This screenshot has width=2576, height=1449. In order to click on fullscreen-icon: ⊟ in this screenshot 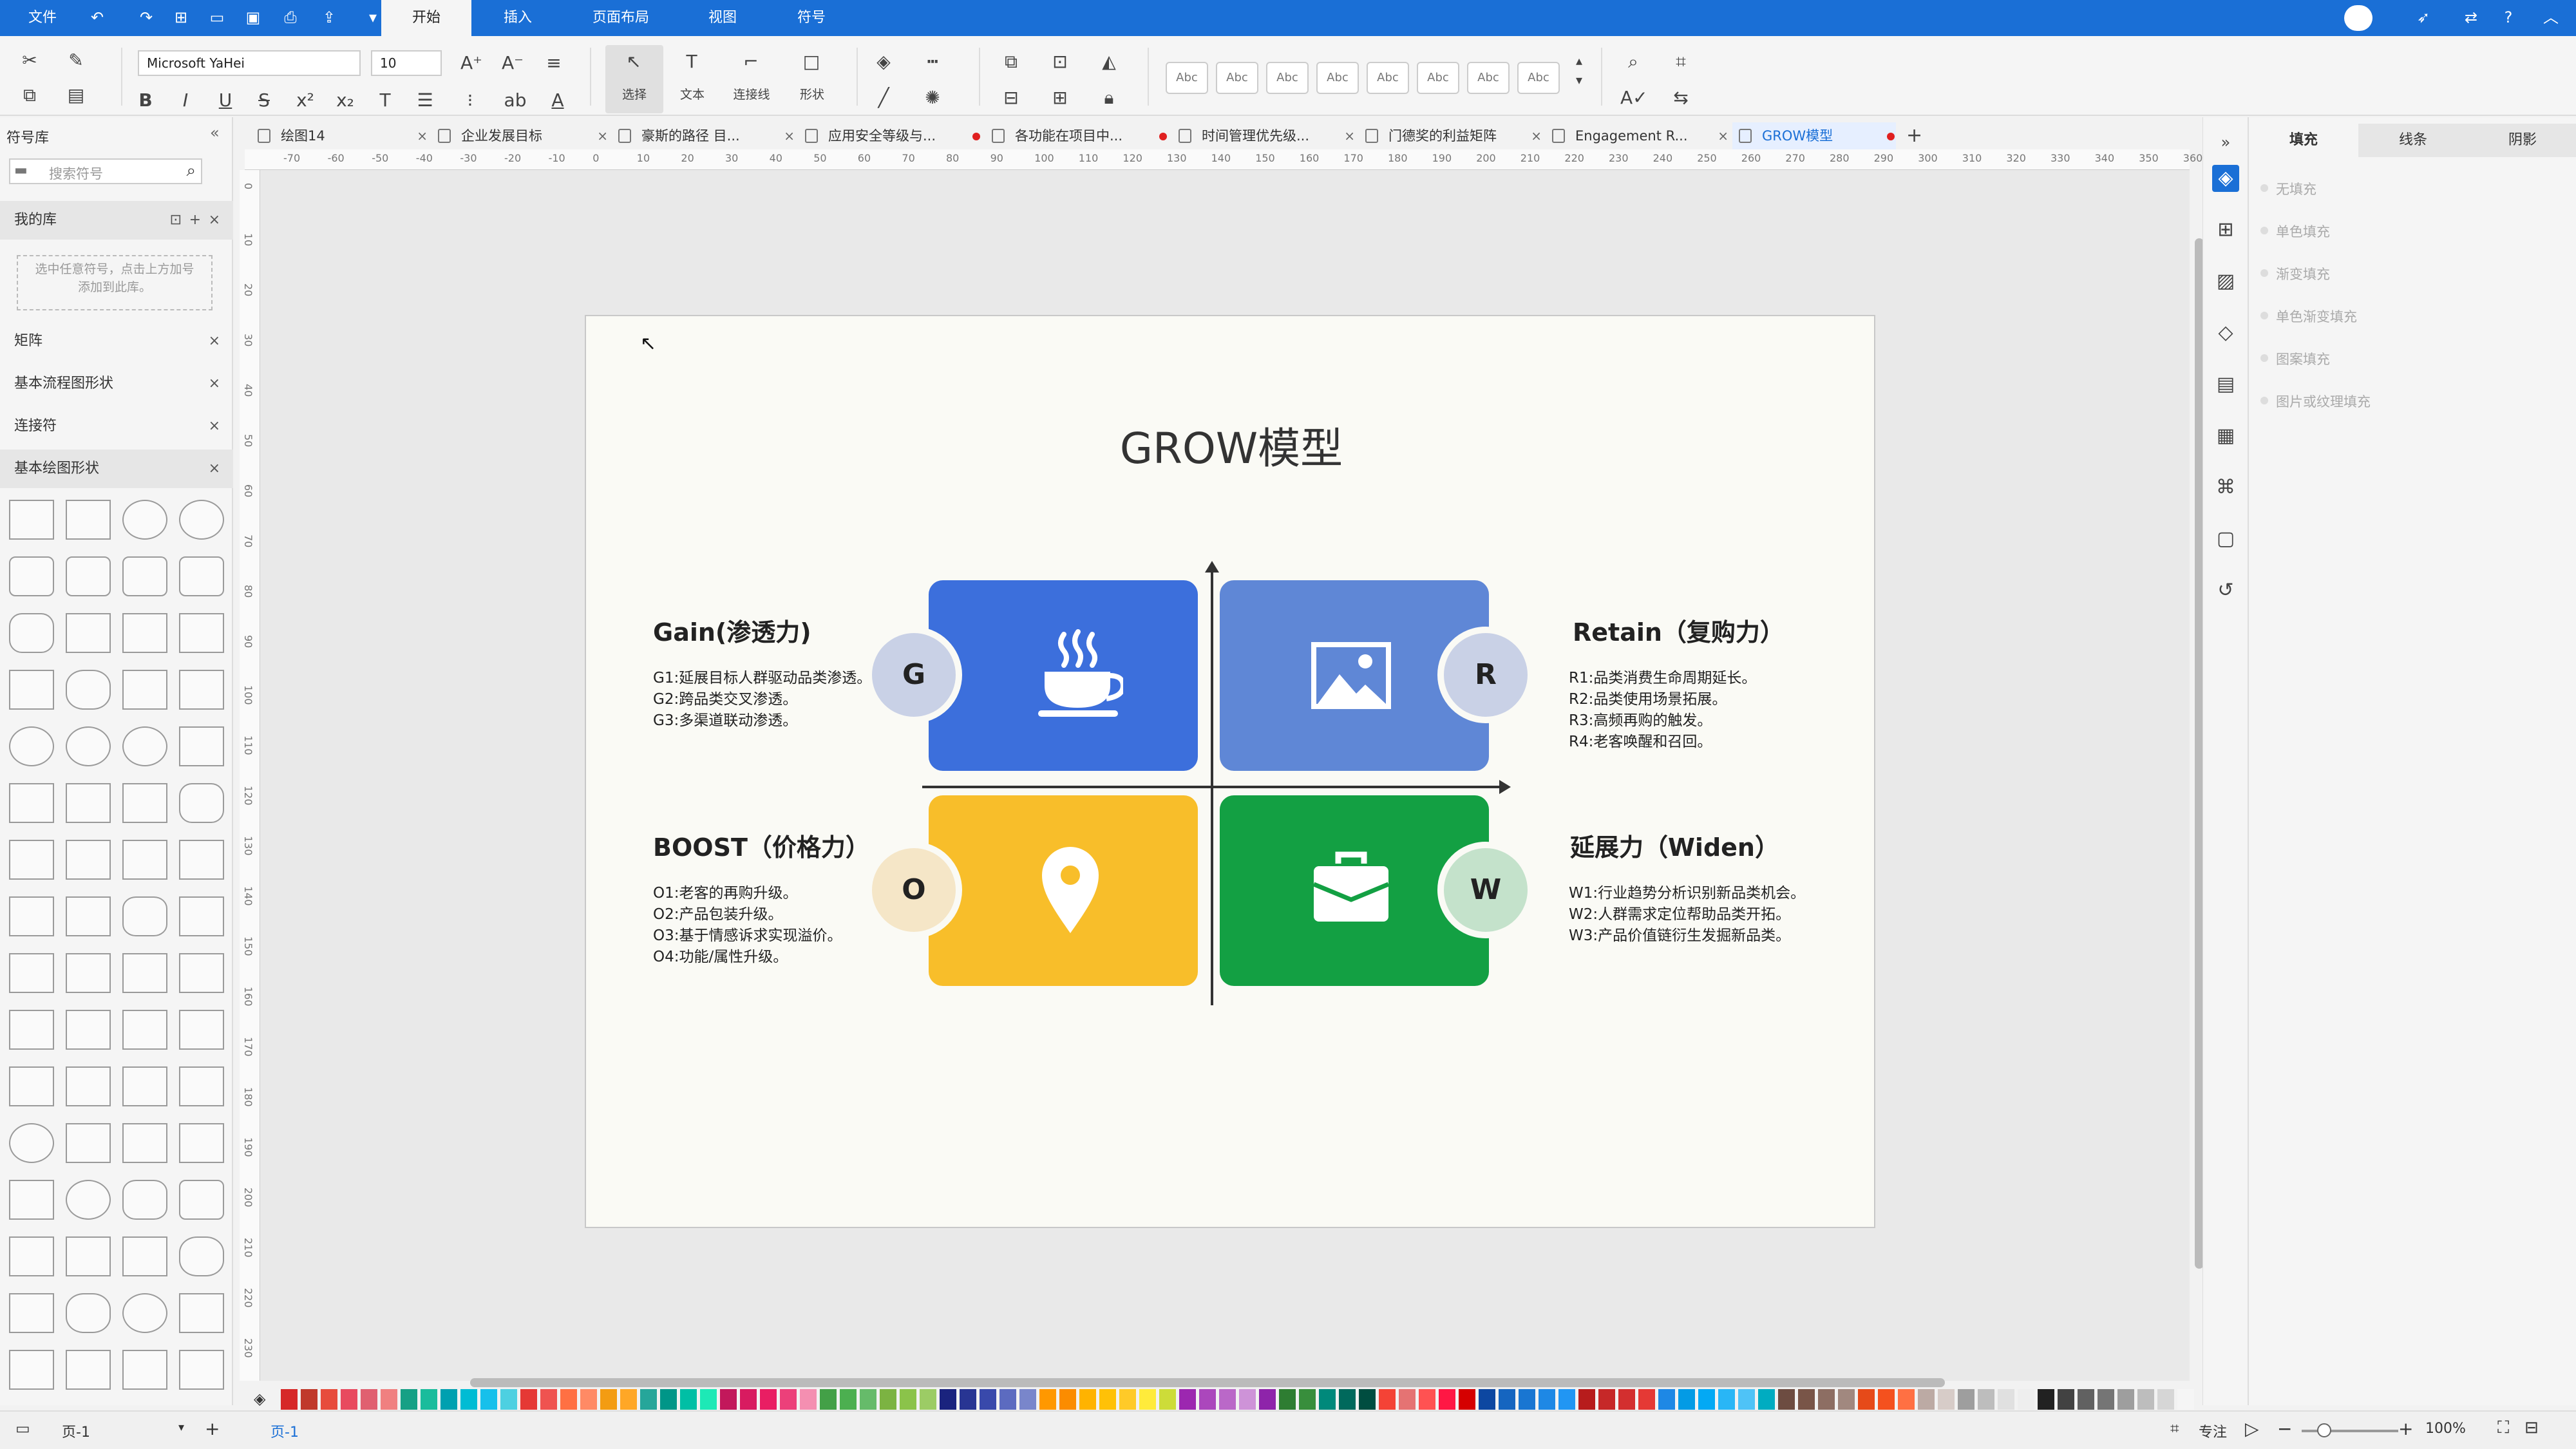, I will do `click(2531, 1428)`.